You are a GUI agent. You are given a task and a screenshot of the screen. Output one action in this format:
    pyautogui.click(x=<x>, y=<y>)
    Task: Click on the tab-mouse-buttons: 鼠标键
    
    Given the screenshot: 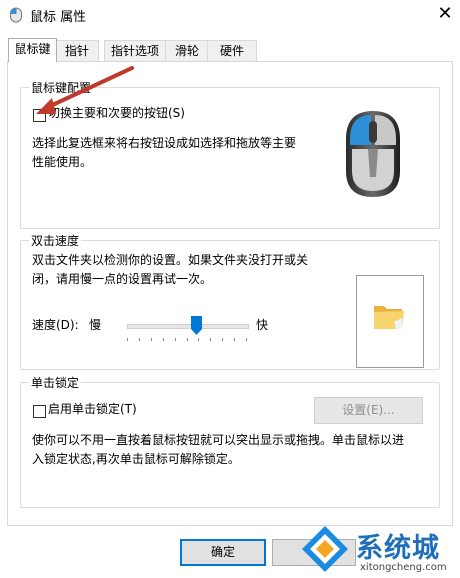 What is the action you would take?
    pyautogui.click(x=32, y=50)
    